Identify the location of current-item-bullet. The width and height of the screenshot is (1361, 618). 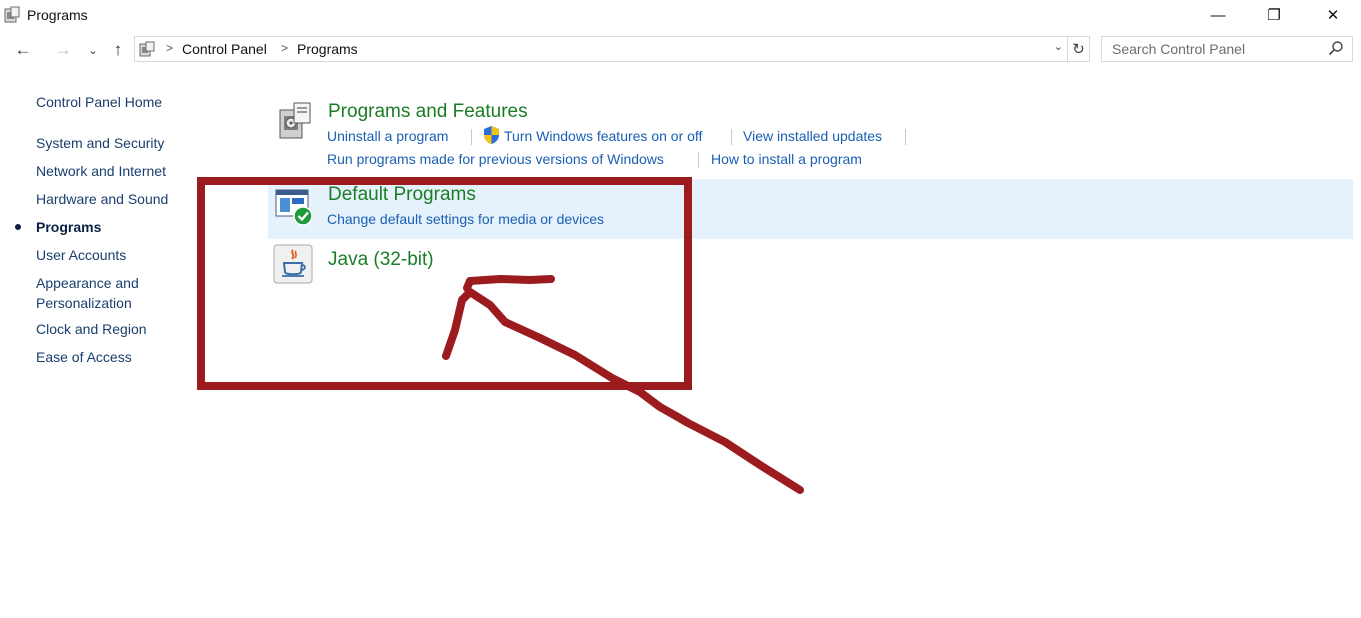
(18, 227).